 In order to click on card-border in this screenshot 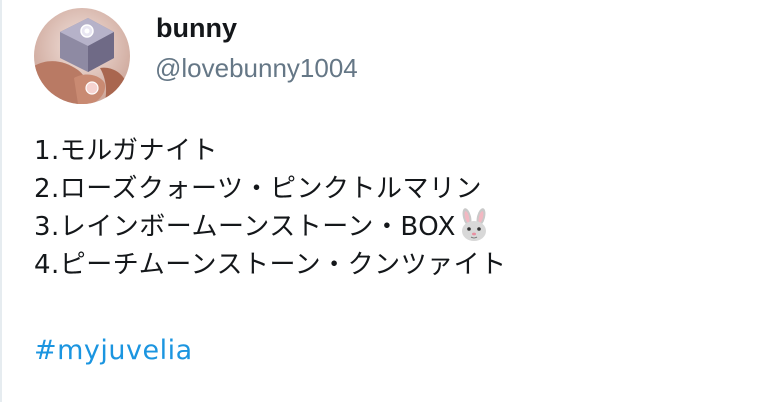, I will do `click(1, 201)`.